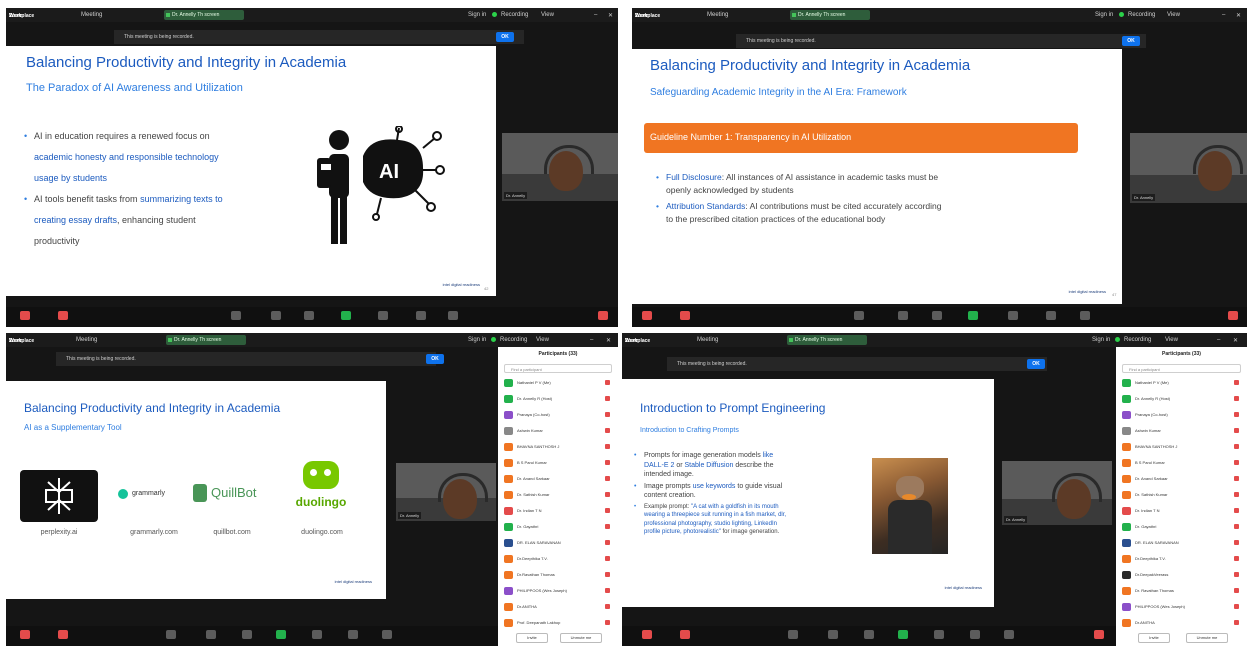 This screenshot has width=1253, height=646. What do you see at coordinates (581, 638) in the screenshot?
I see `unmute-me-button: Unmute me` at bounding box center [581, 638].